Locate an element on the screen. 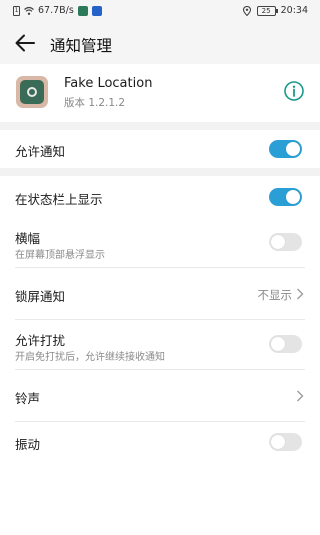  status-bar-display-label: 在状态栏上显示 is located at coordinates (59, 199).